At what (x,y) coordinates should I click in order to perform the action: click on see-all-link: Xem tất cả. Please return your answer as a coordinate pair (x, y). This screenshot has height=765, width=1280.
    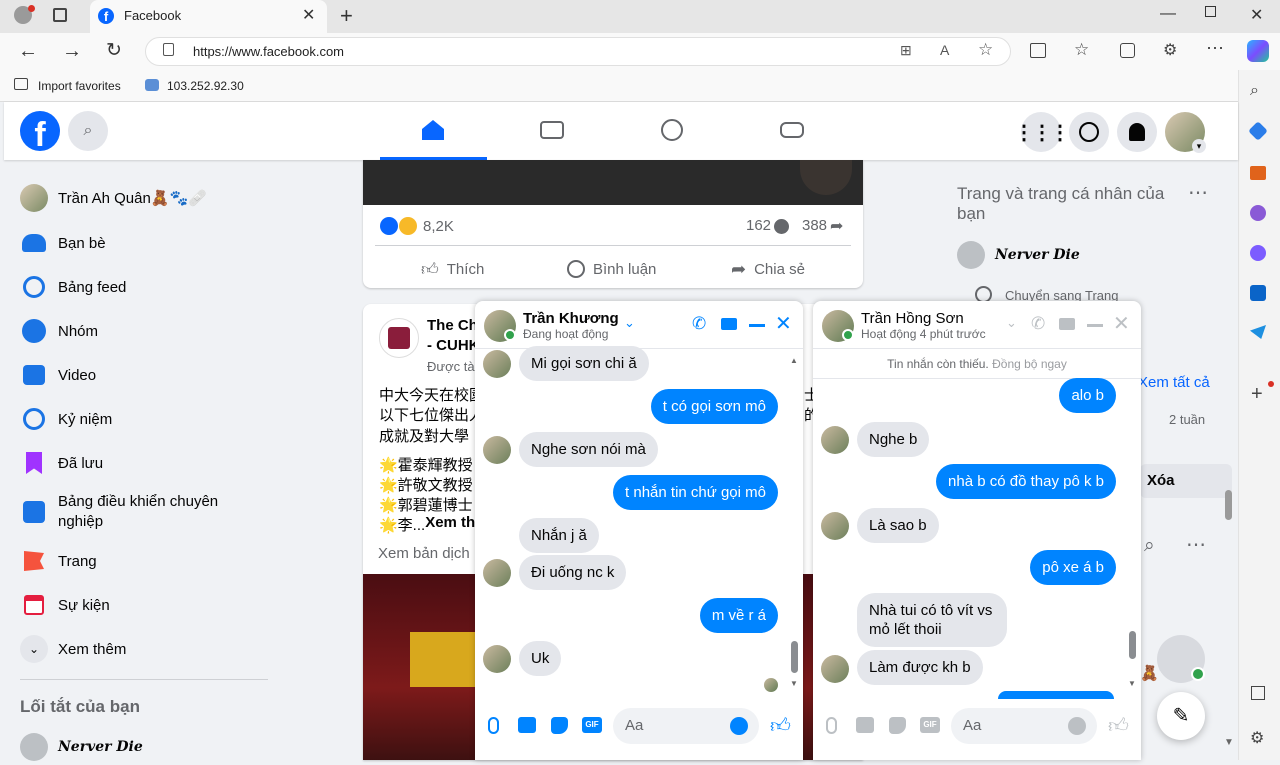
    Looking at the image, I should click on (1174, 382).